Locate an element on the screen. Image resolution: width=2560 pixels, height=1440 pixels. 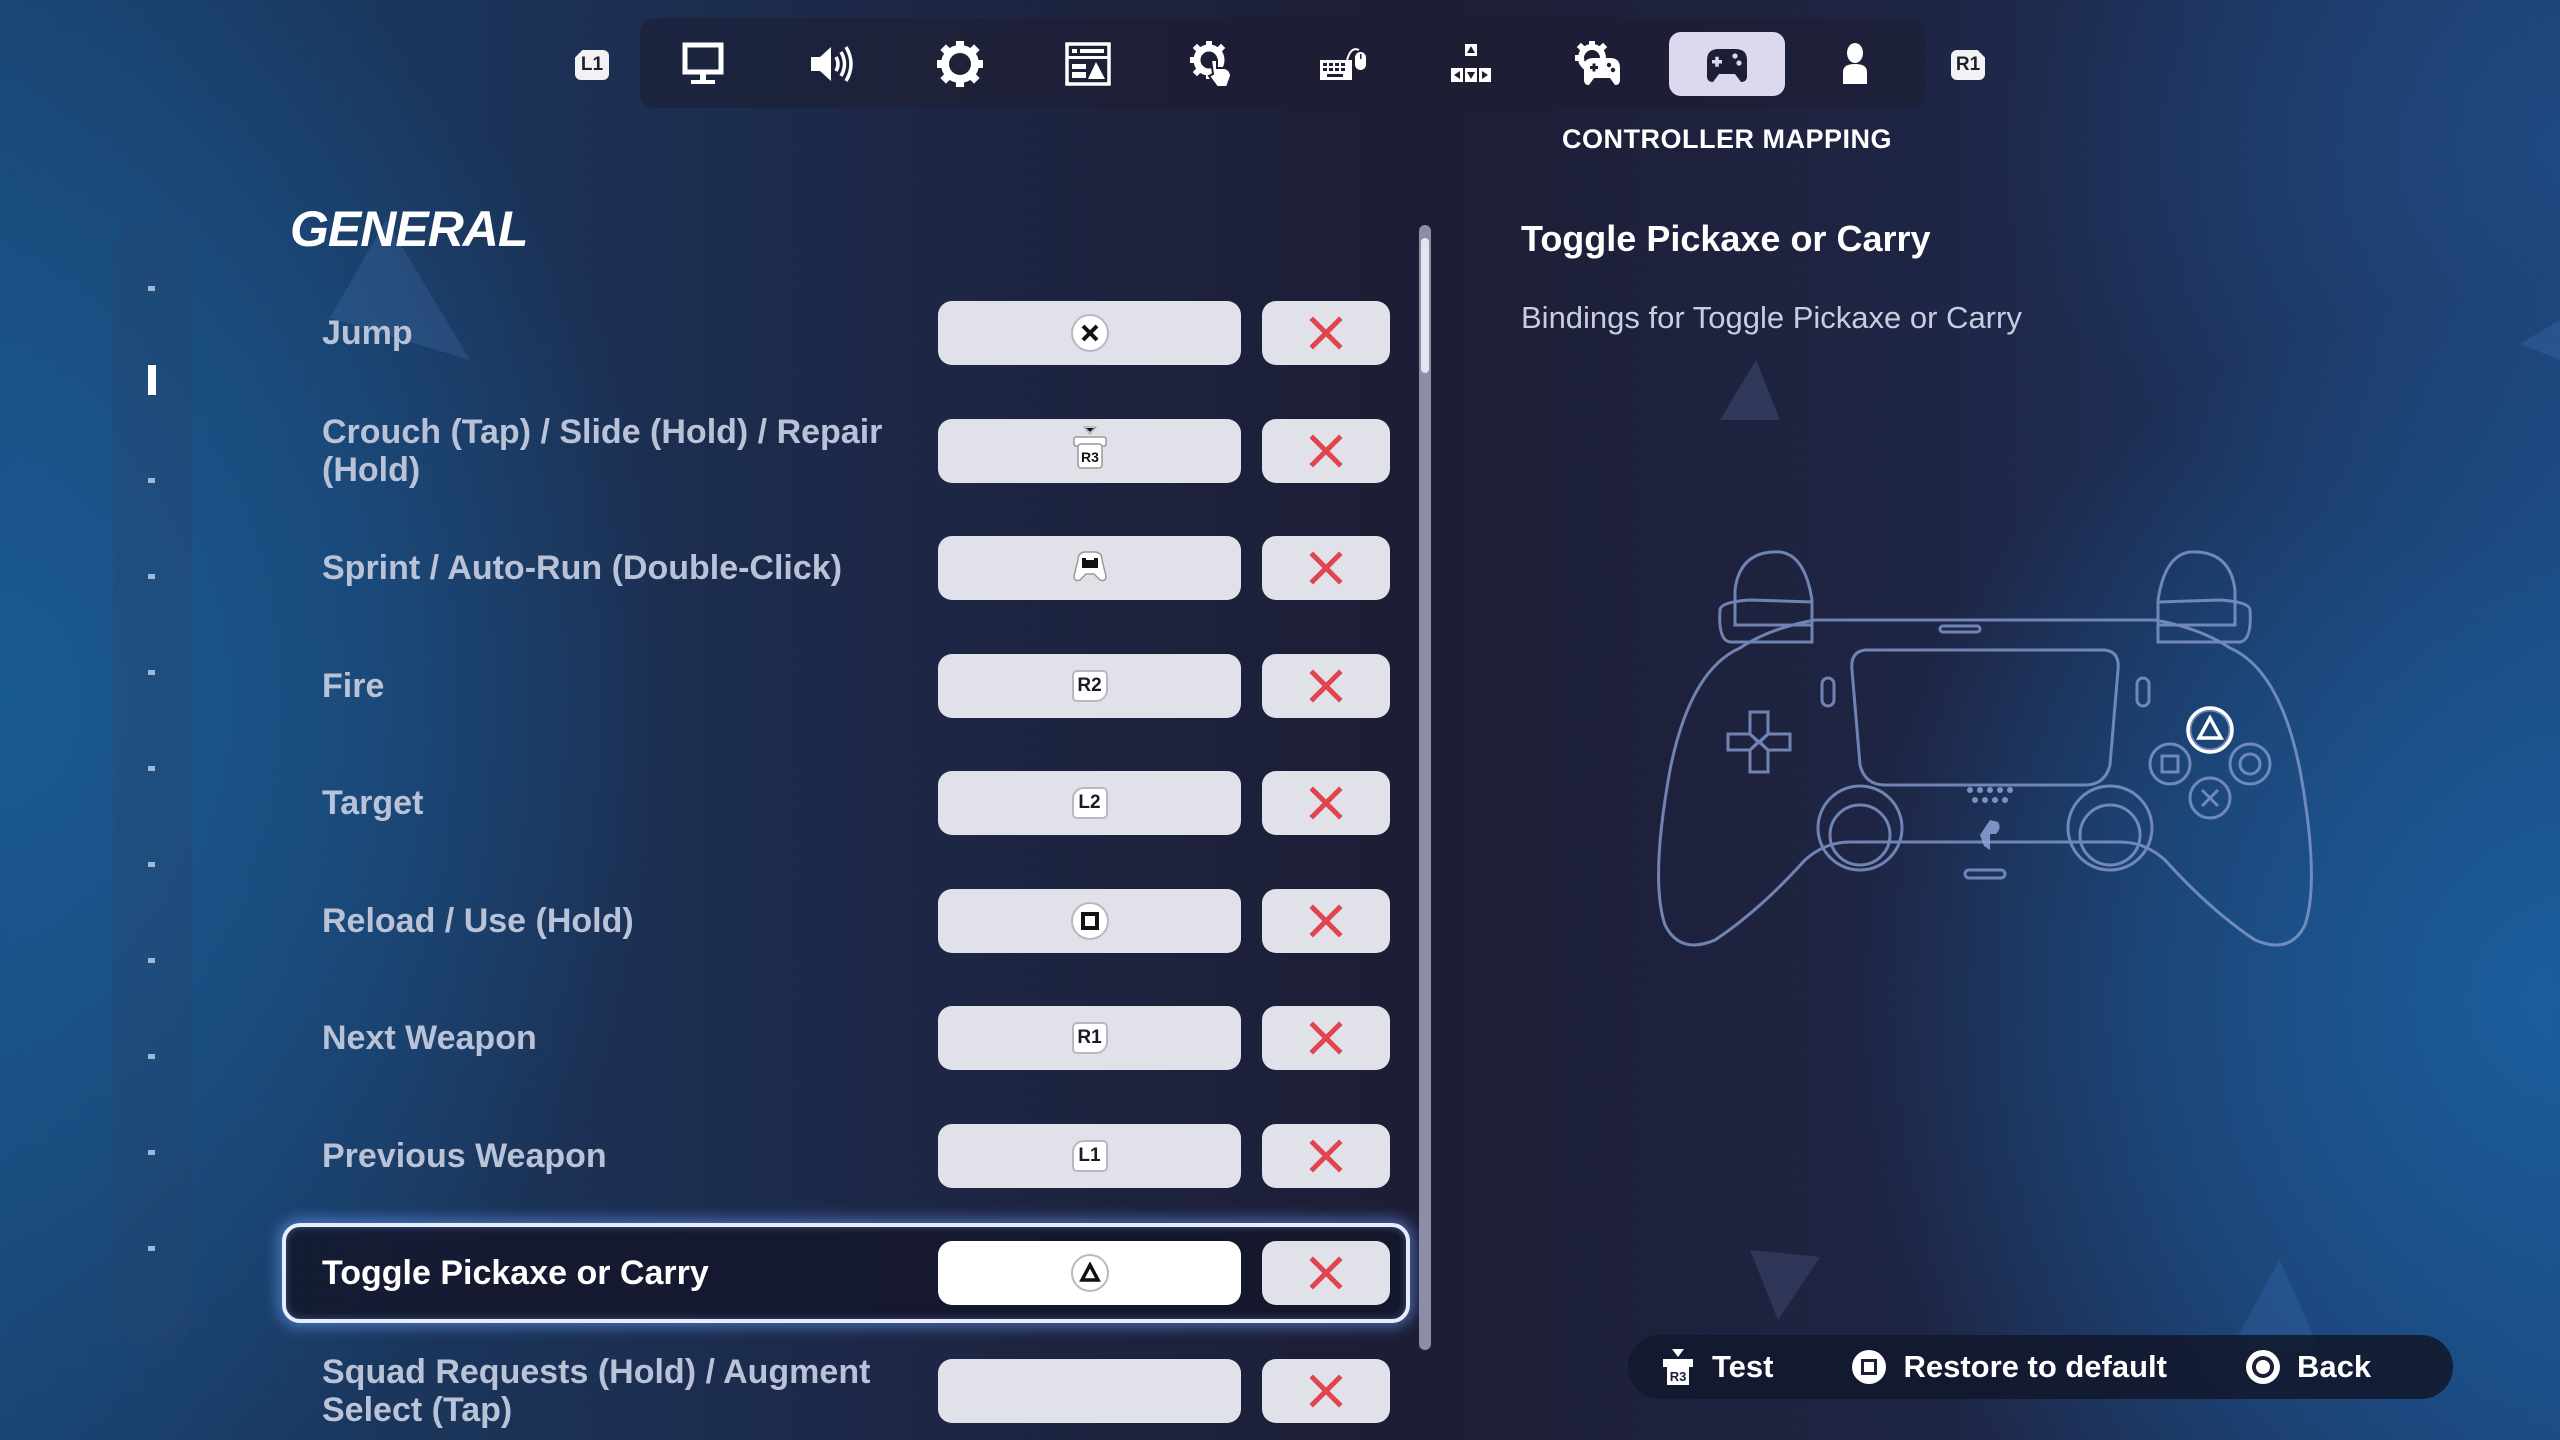
binding-row: Previous Weapon L1 is located at coordinates (846, 1156).